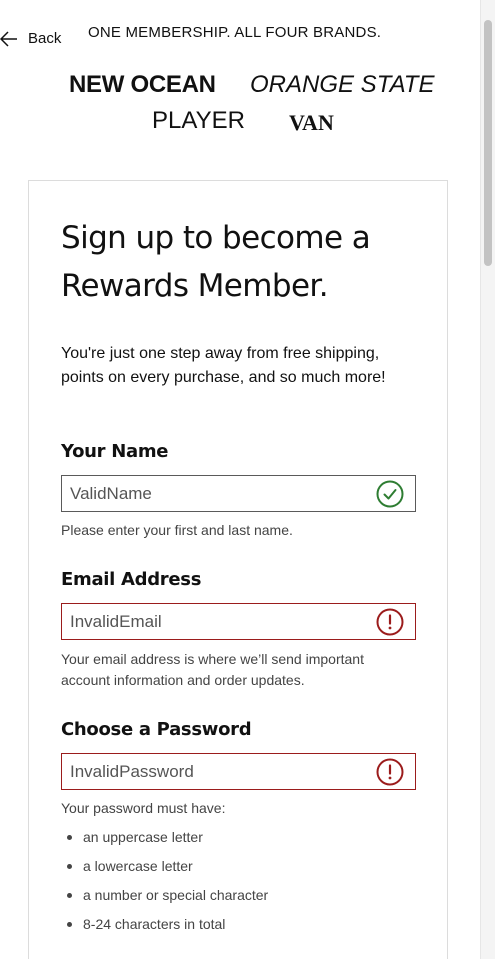 This screenshot has height=959, width=495. I want to click on check-circle-icon, so click(390, 494).